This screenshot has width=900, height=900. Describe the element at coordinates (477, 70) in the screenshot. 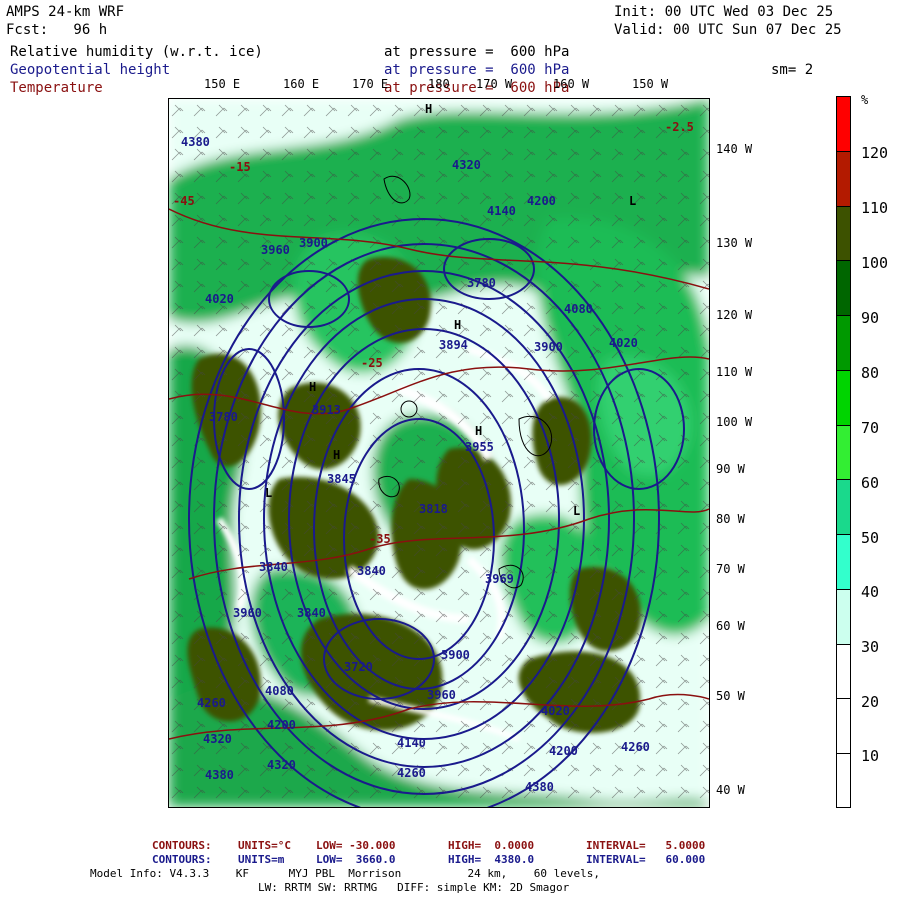

I see `field-height-level: at pressure = 600 hPa` at that location.